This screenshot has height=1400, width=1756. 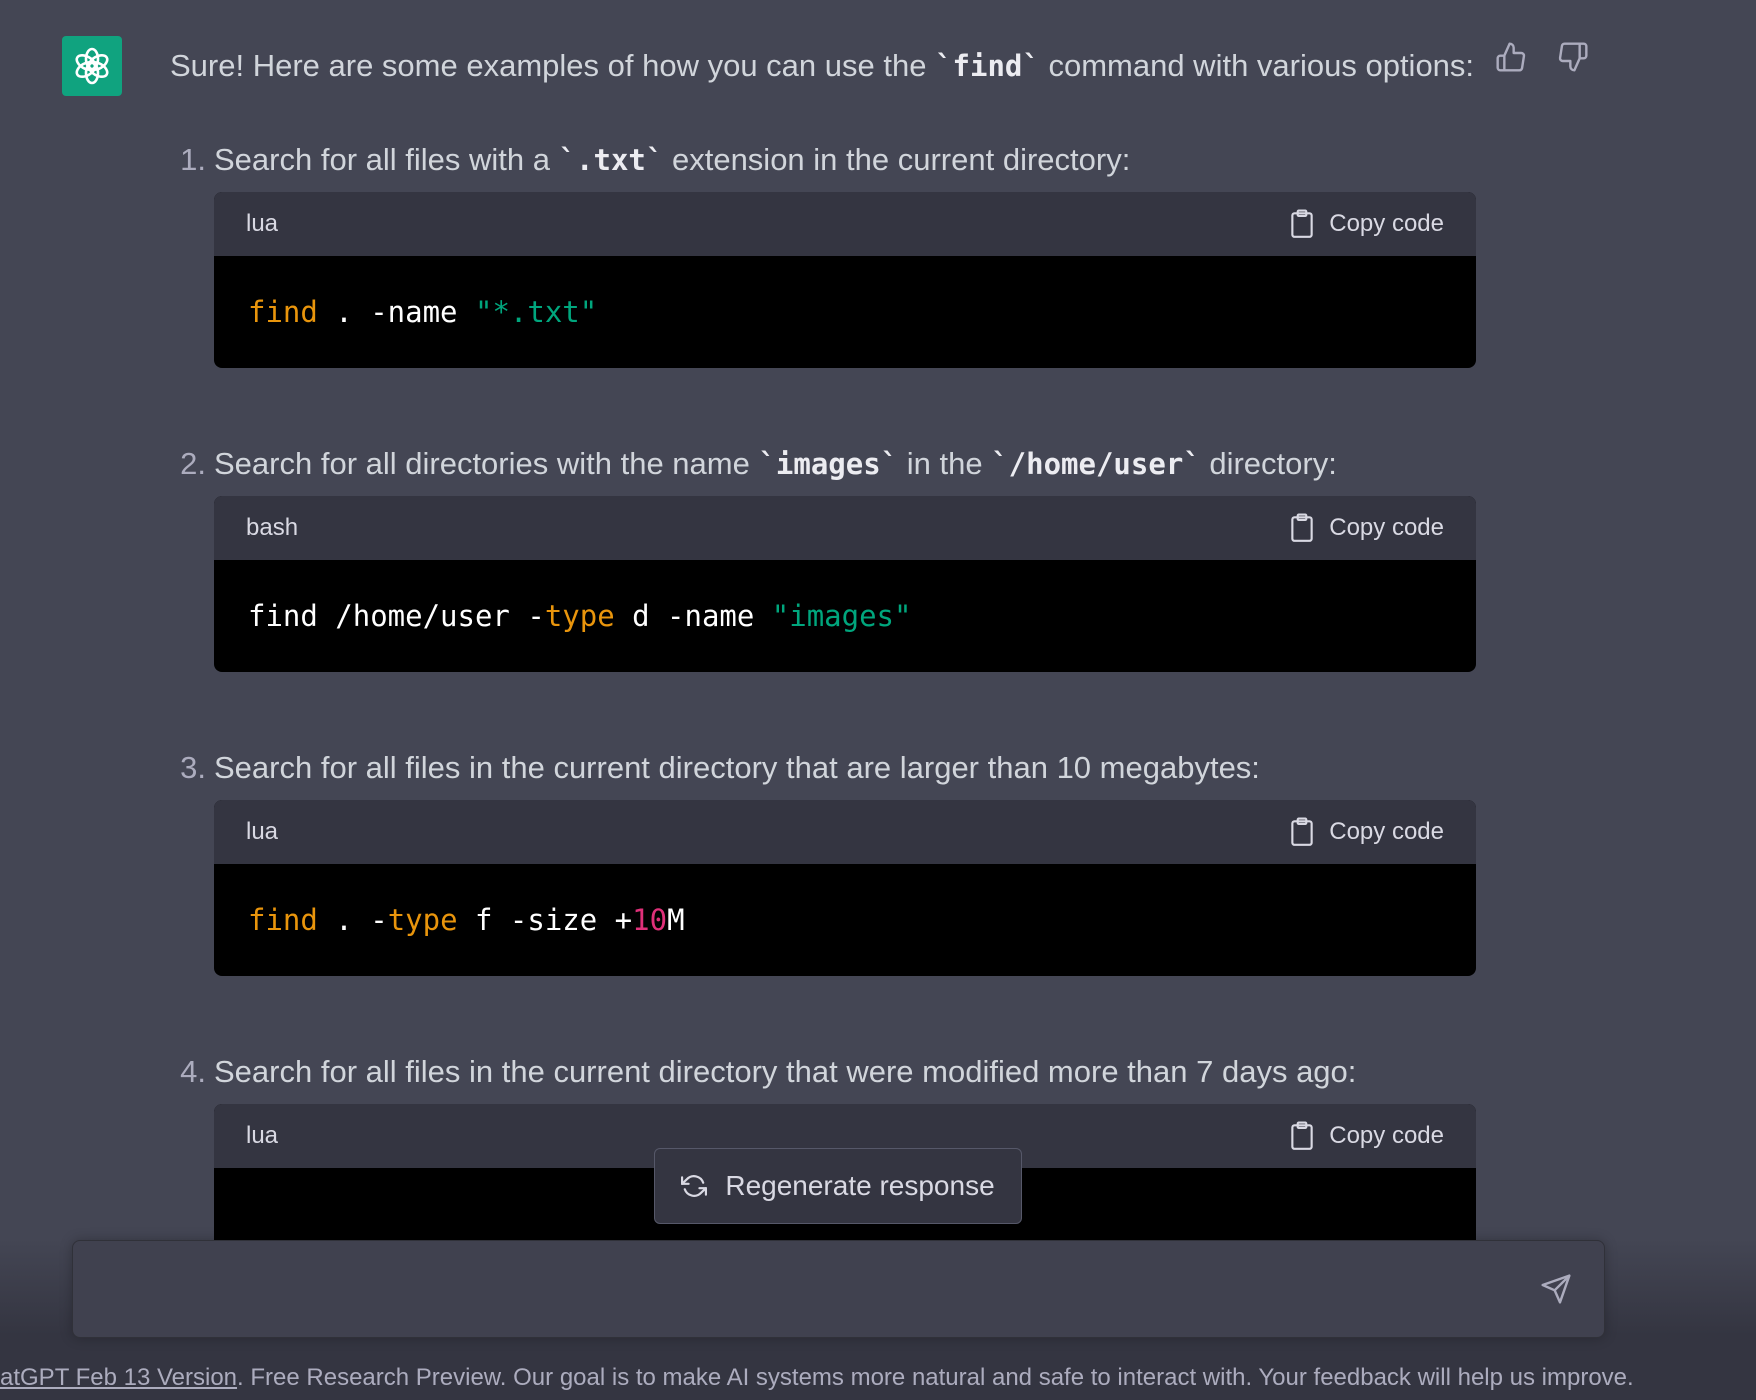 I want to click on code-content: find /home/user - type d -name "images", so click(x=845, y=616).